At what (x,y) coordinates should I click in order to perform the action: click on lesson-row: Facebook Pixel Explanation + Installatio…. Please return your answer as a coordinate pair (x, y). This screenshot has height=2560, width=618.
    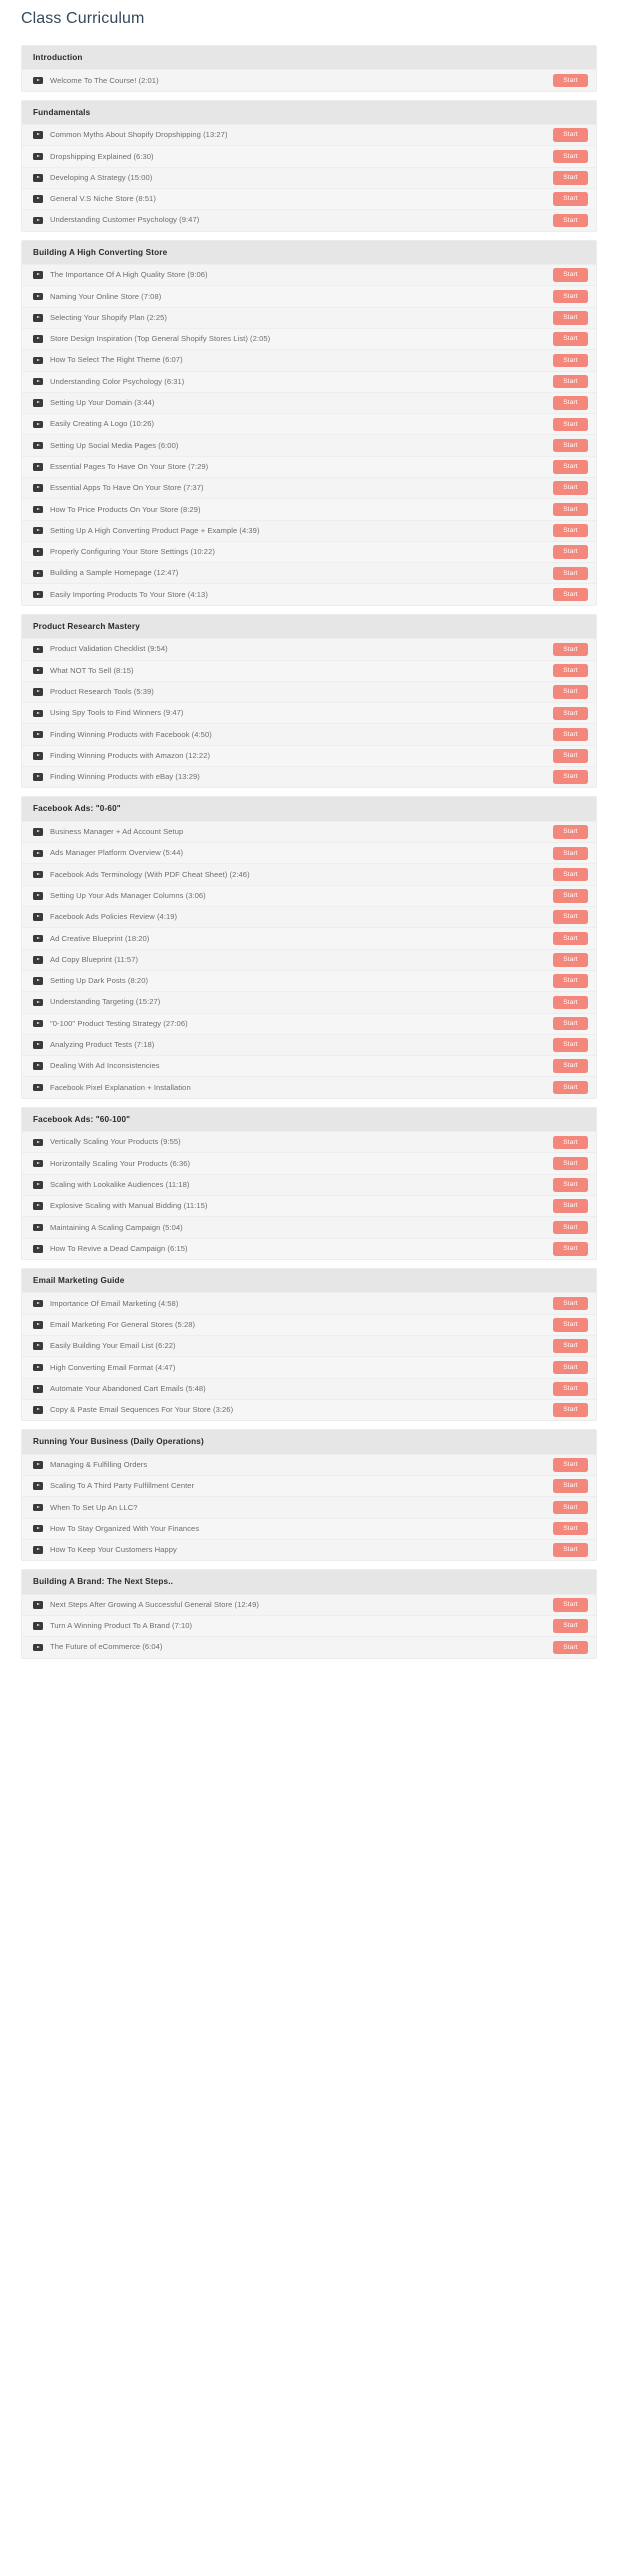
    Looking at the image, I should click on (309, 1087).